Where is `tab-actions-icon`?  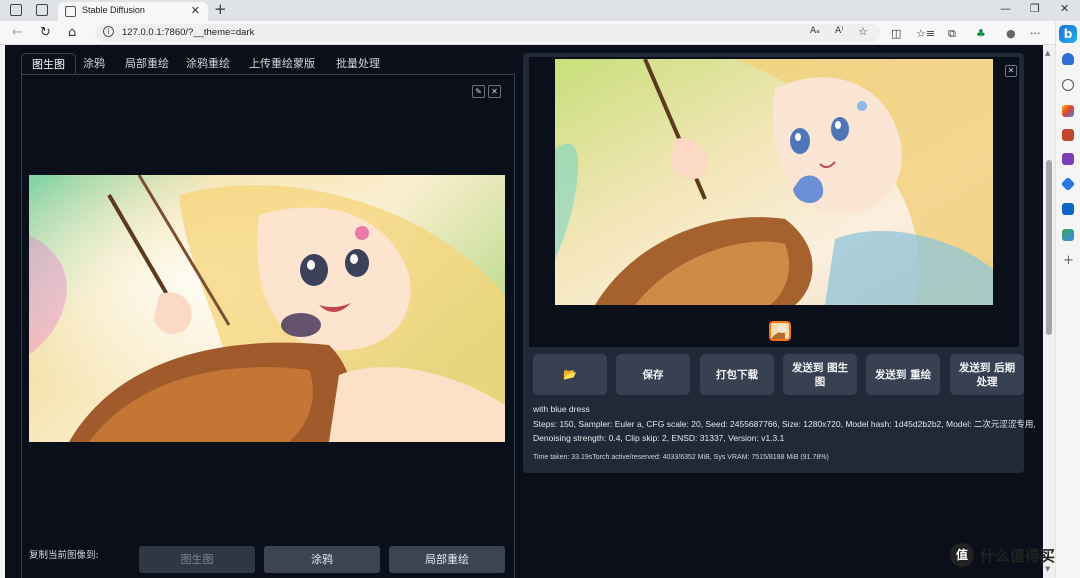 tab-actions-icon is located at coordinates (42, 10).